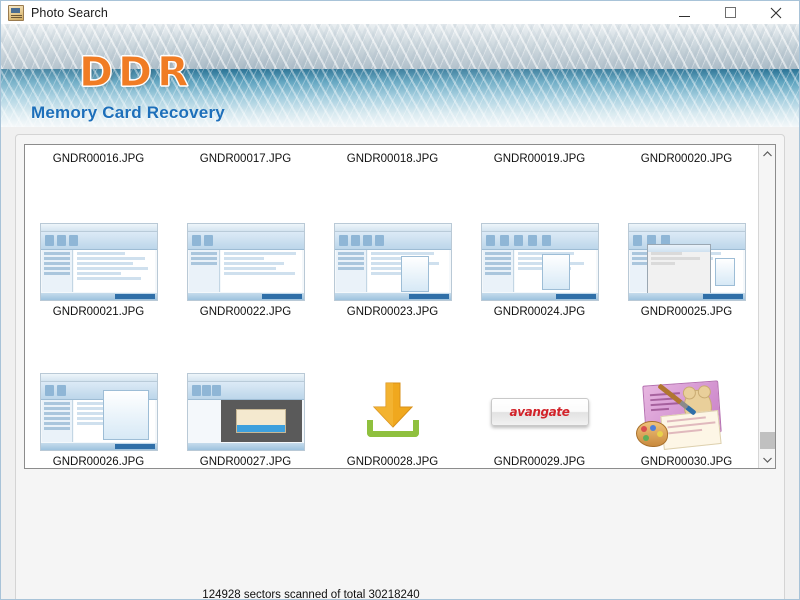 This screenshot has width=800, height=600. I want to click on thumbnail-cell: GNDR00025.JPG, so click(686, 245).